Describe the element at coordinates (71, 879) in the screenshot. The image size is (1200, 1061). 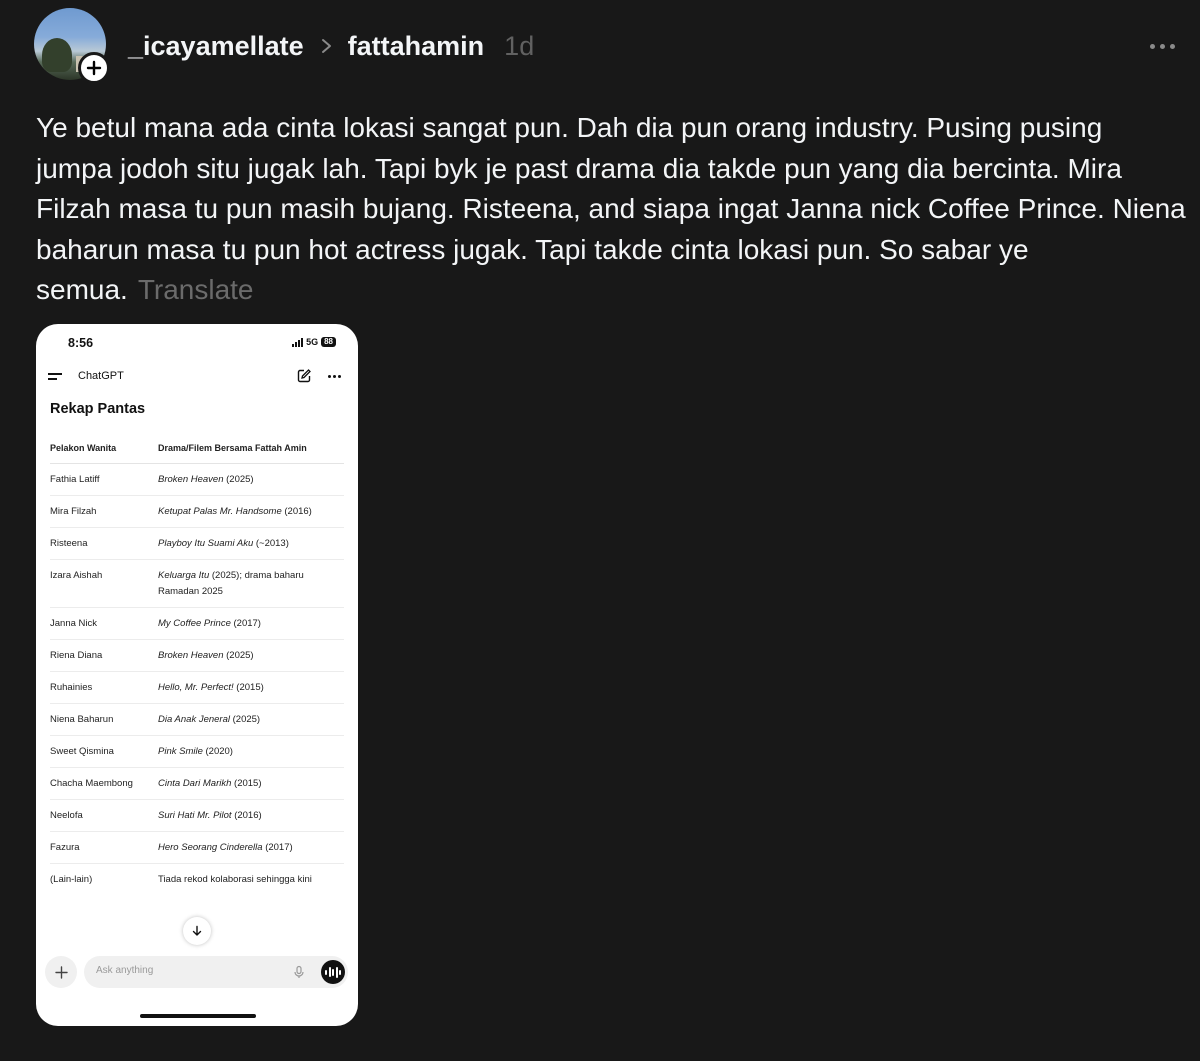
I see `actress-cell: (Lain-lain)` at that location.